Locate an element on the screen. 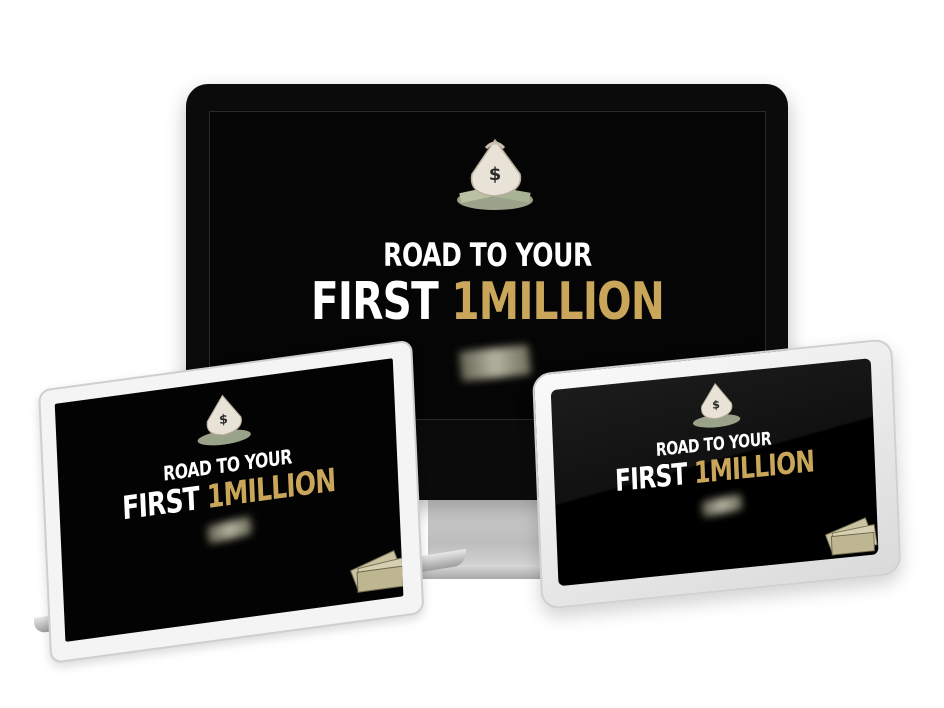  title-line-1: ROAD TO YOUR is located at coordinates (487, 255).